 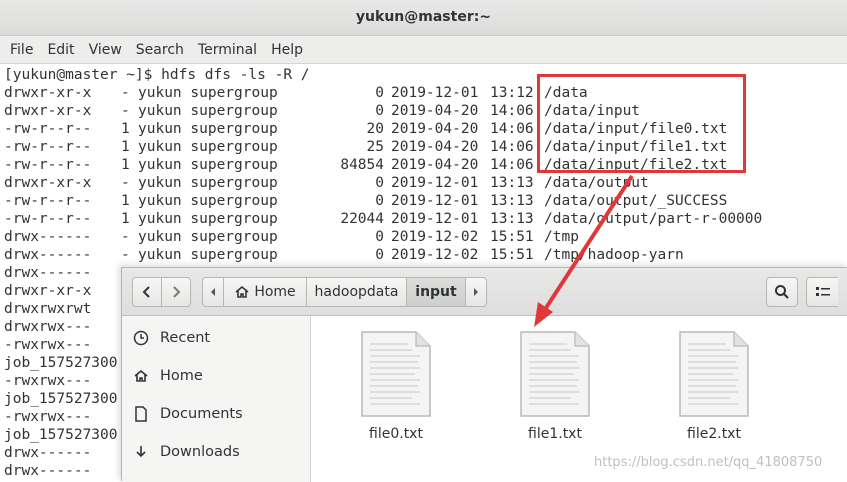 I want to click on text-file-icon, so click(x=396, y=374).